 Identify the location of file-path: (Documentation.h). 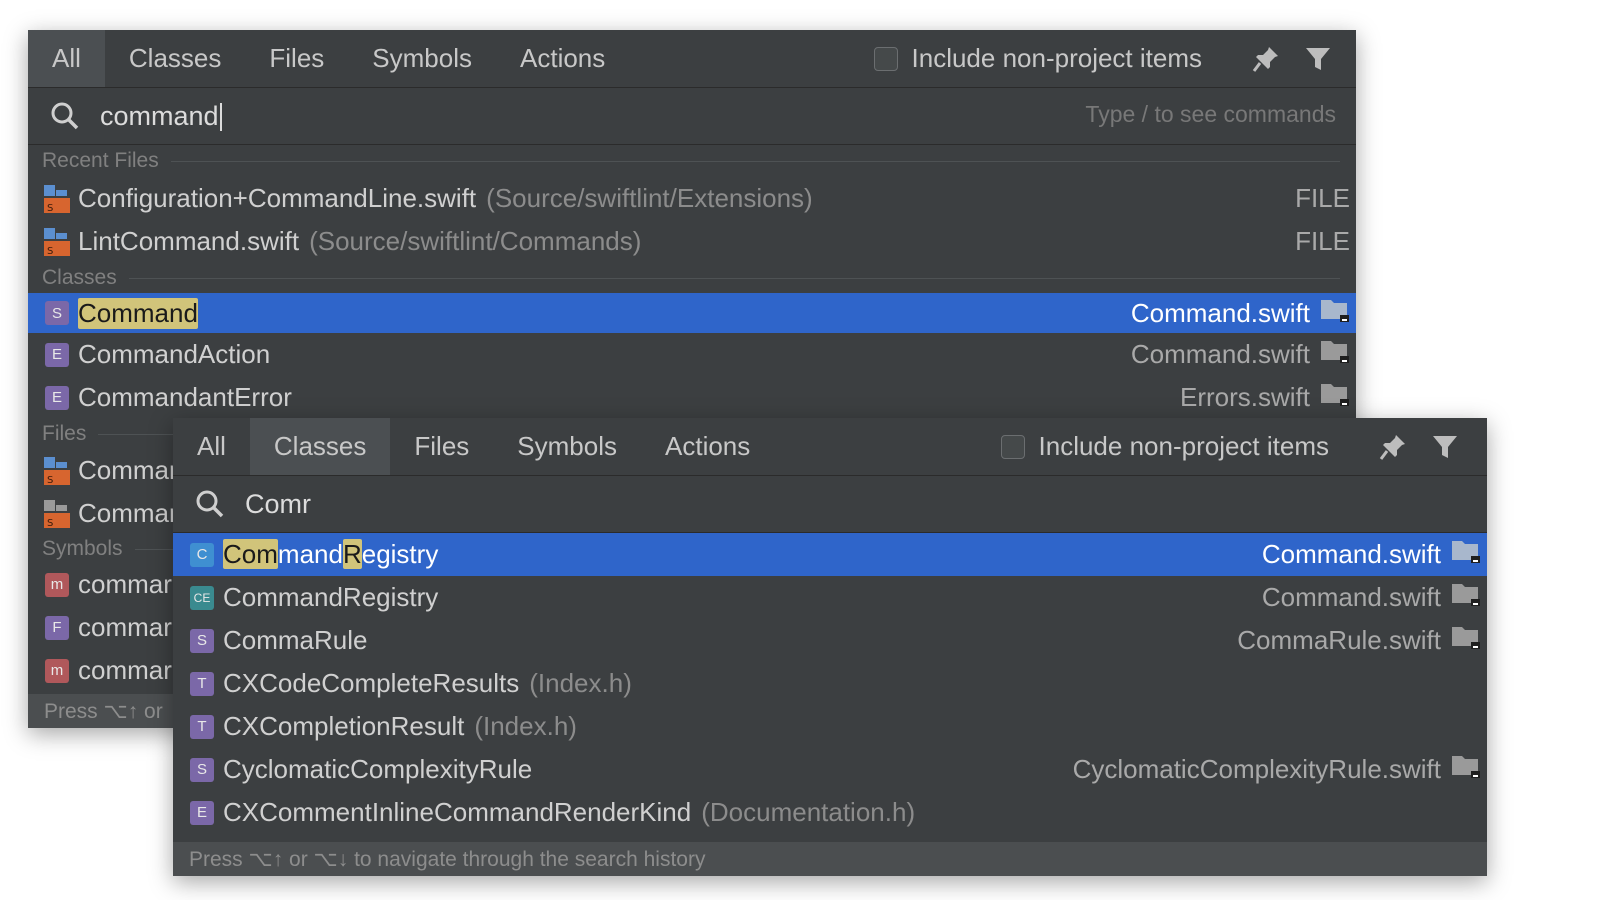
(808, 812).